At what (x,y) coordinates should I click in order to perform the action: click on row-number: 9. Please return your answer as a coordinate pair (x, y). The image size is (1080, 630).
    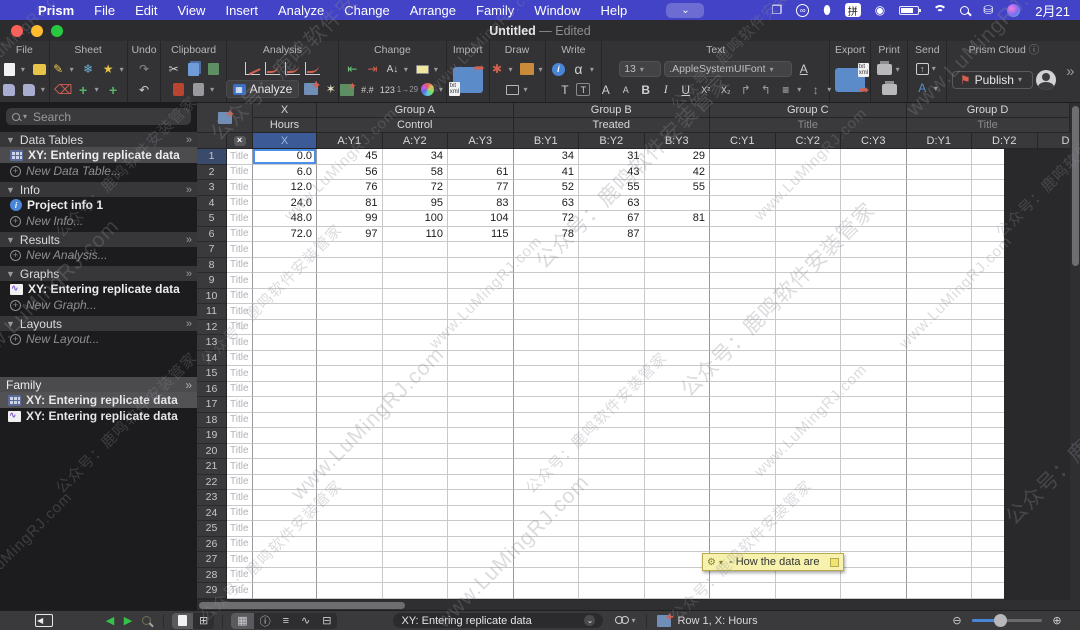
    Looking at the image, I should click on (212, 281).